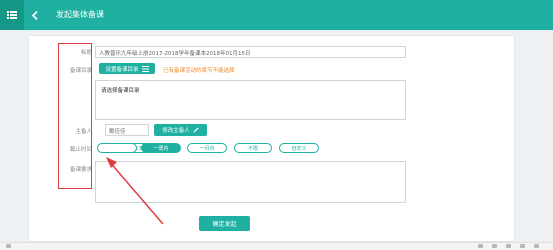 The image size is (553, 250). I want to click on scrollbar, so click(549, 136).